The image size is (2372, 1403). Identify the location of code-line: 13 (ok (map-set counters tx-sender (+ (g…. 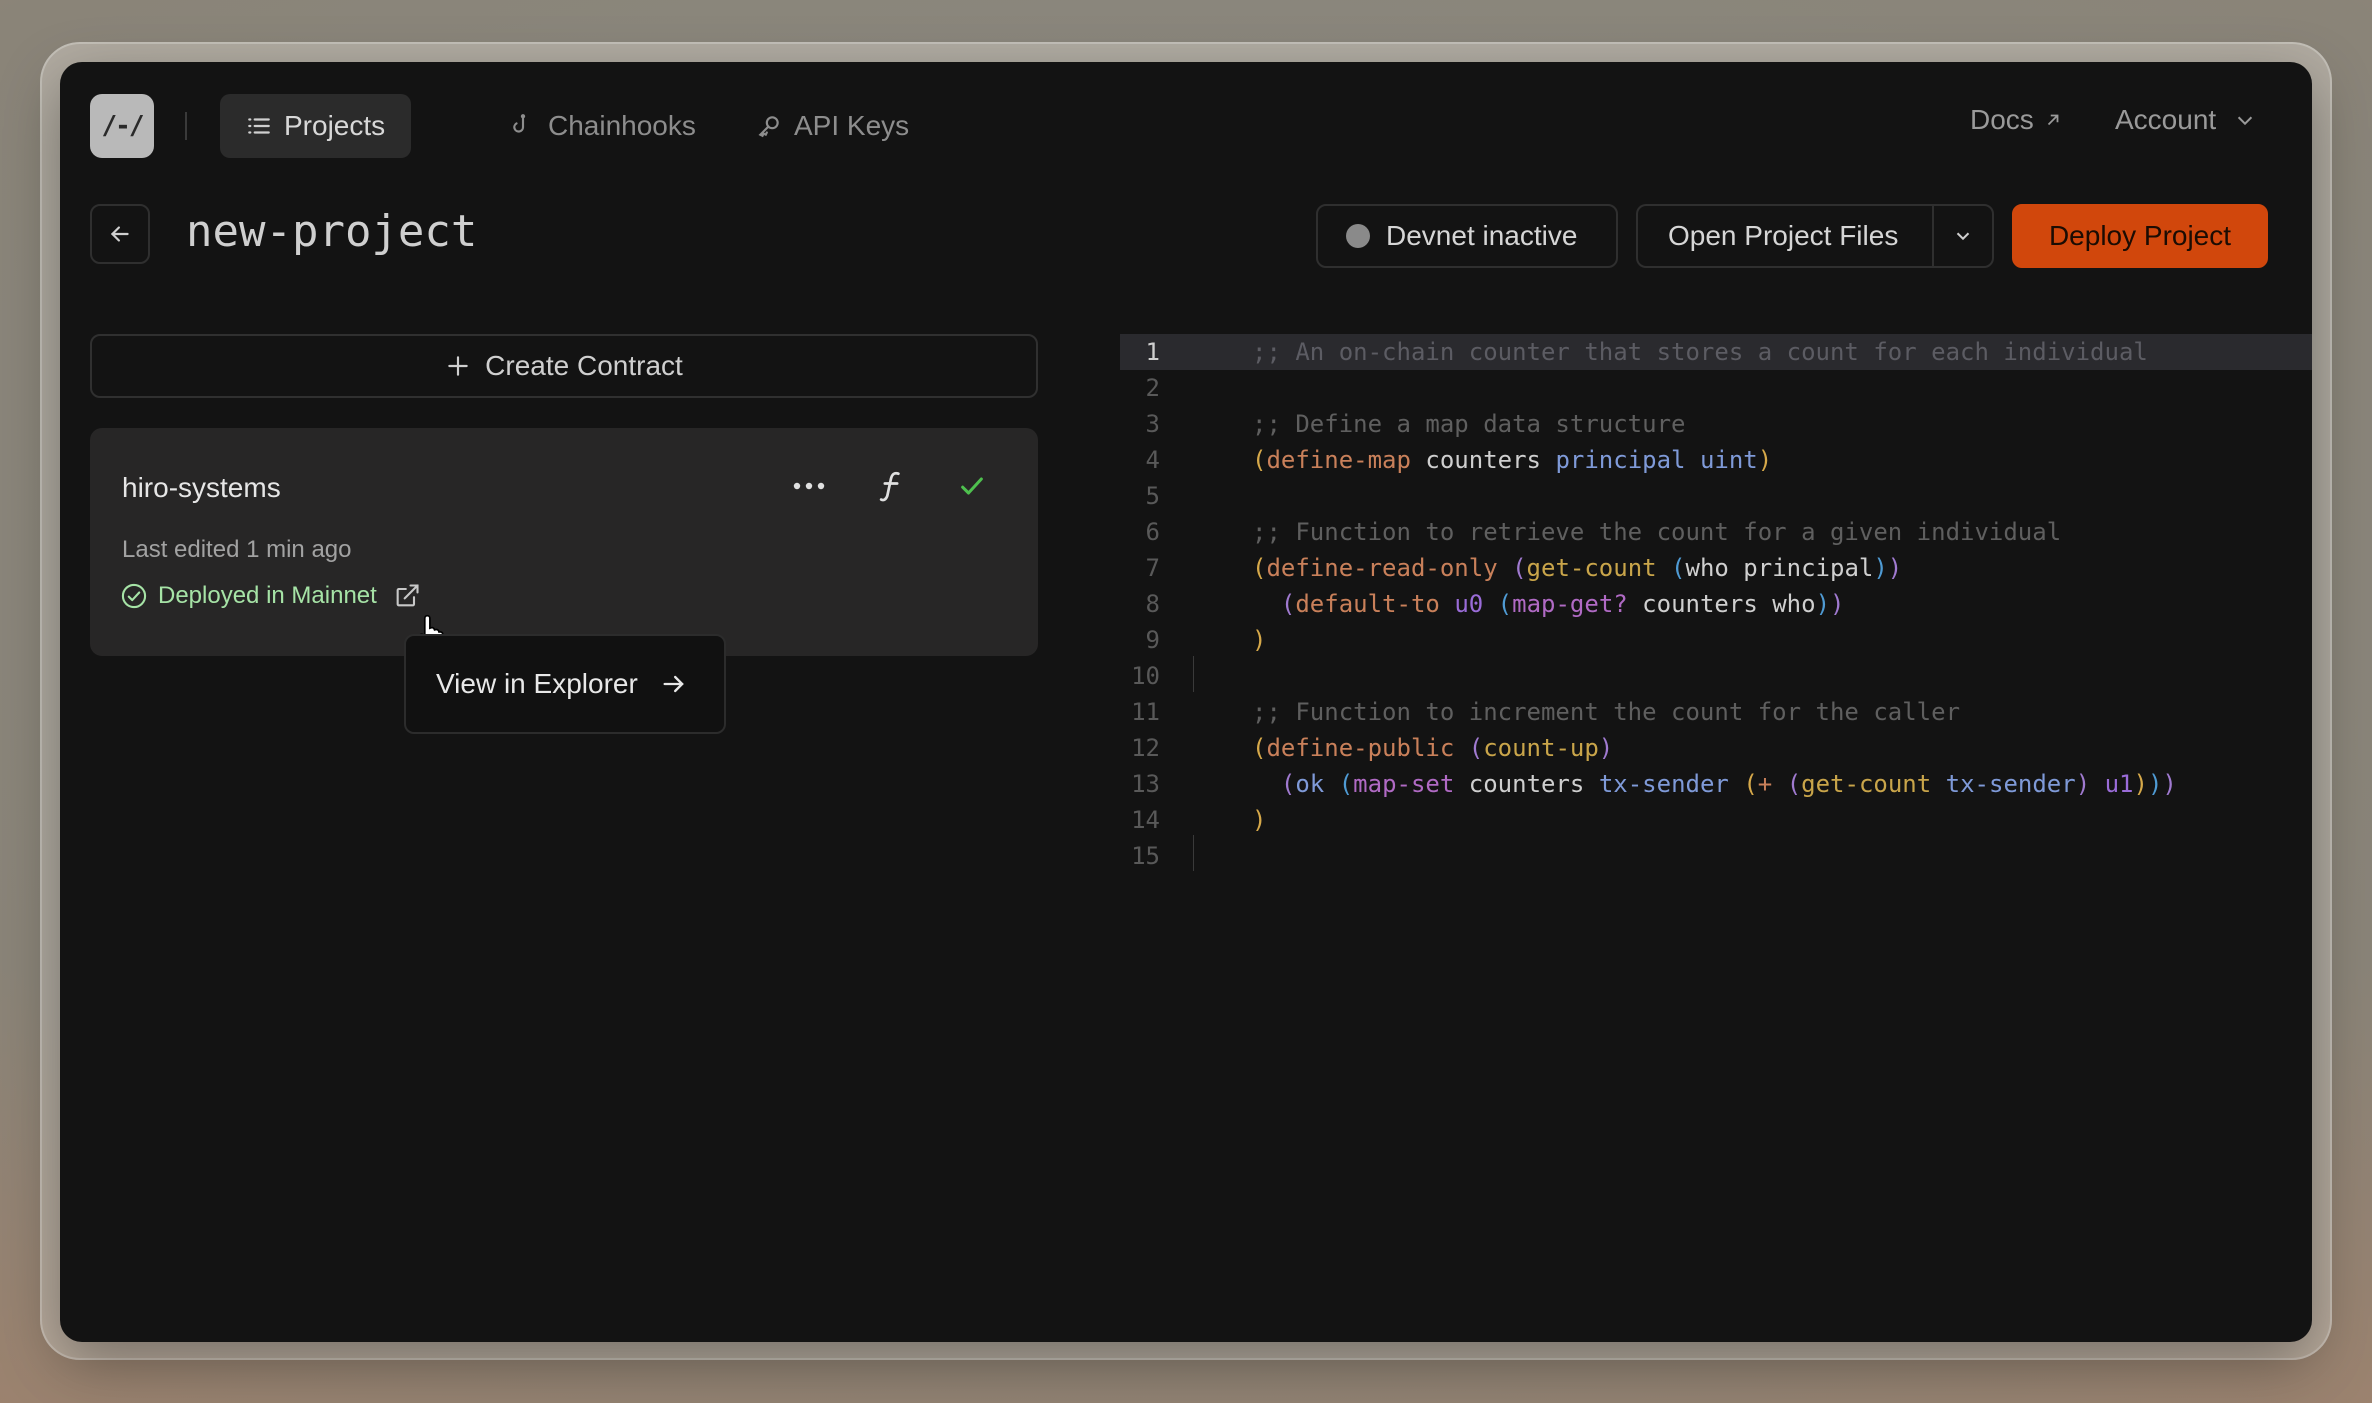
(1716, 784).